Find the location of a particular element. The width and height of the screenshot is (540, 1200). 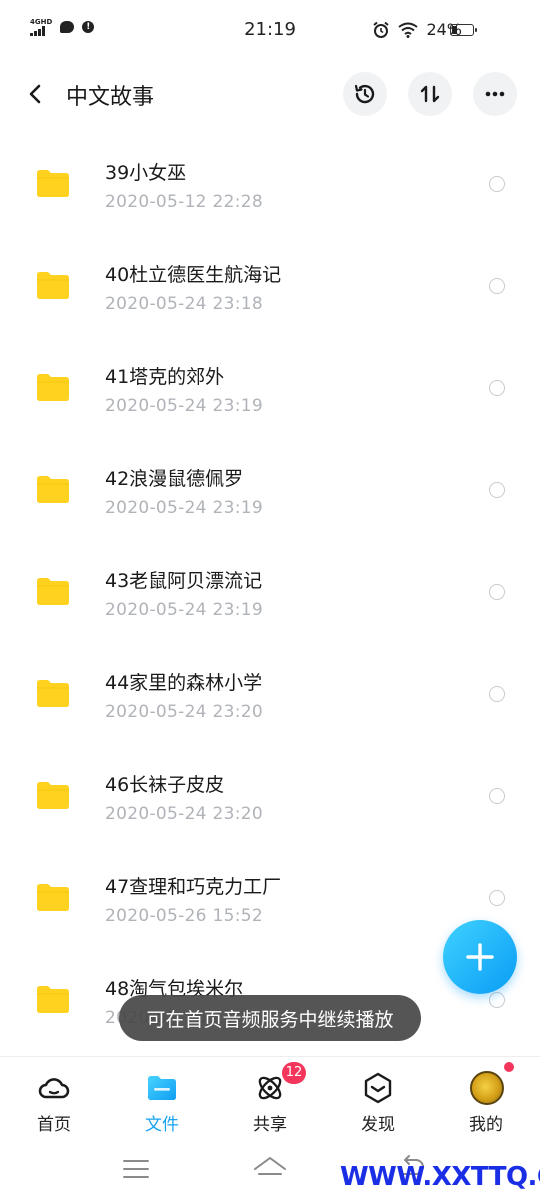

file-list-item: 44家里的森林小学 2020-05-24 23:20 is located at coordinates (270, 693).